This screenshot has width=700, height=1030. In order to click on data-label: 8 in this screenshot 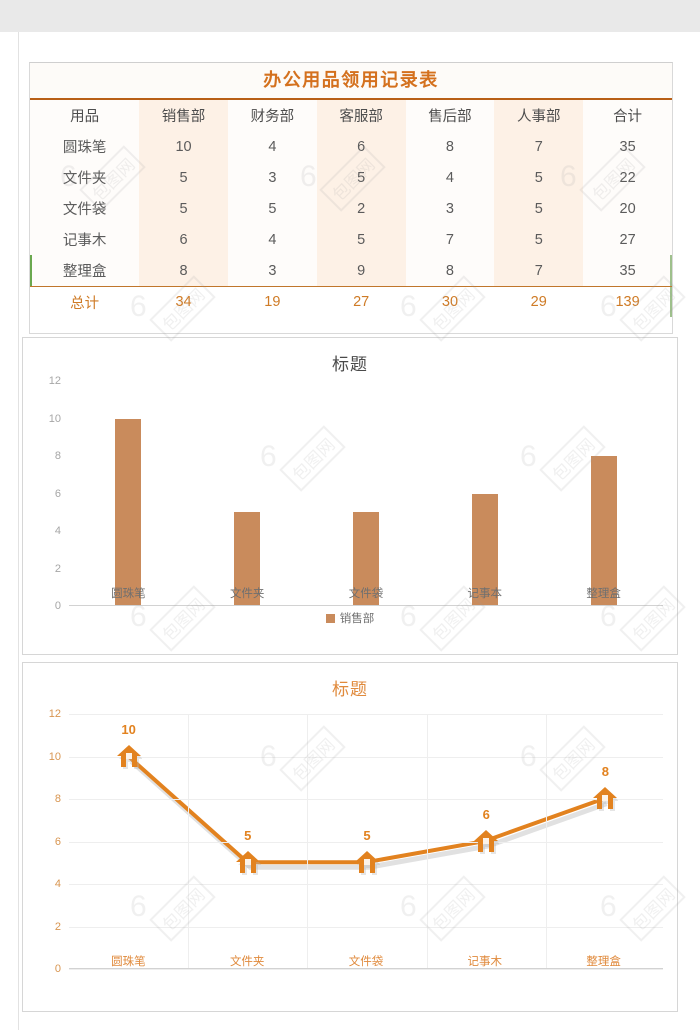, I will do `click(605, 771)`.